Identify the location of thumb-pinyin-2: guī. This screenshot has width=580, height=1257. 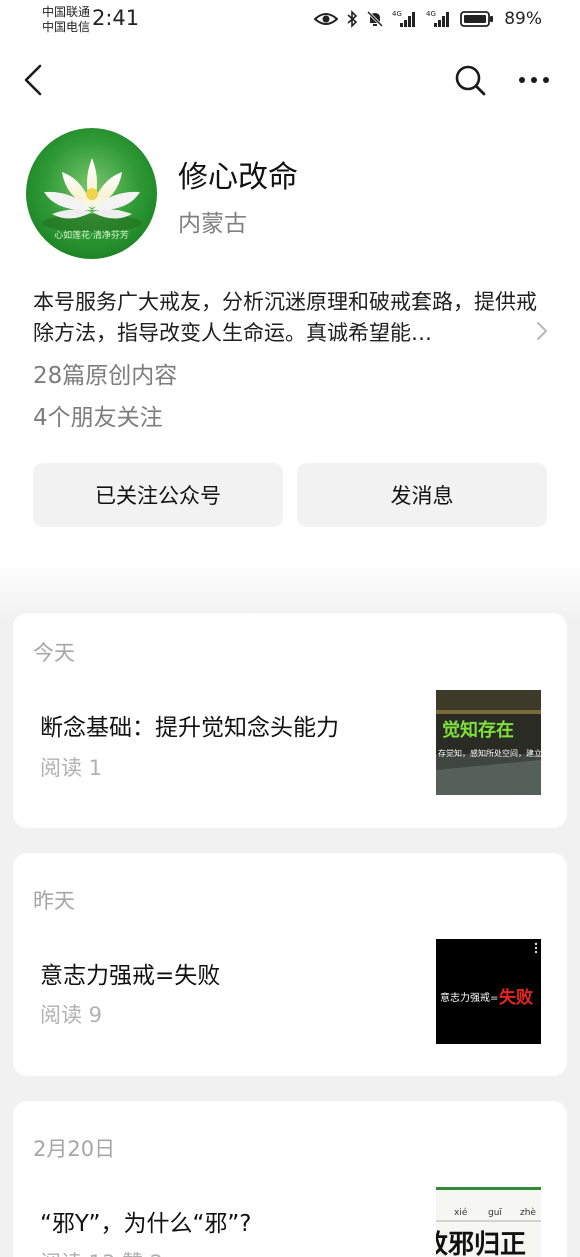
(495, 1213).